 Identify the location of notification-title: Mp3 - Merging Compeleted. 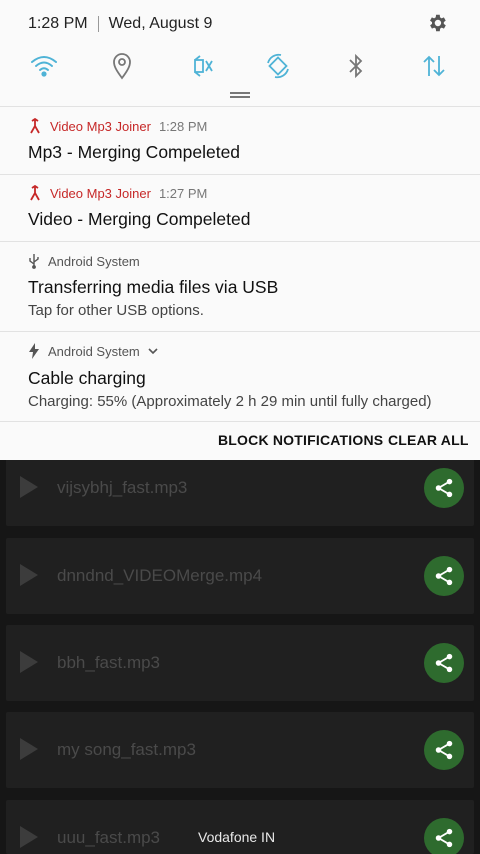
(134, 152).